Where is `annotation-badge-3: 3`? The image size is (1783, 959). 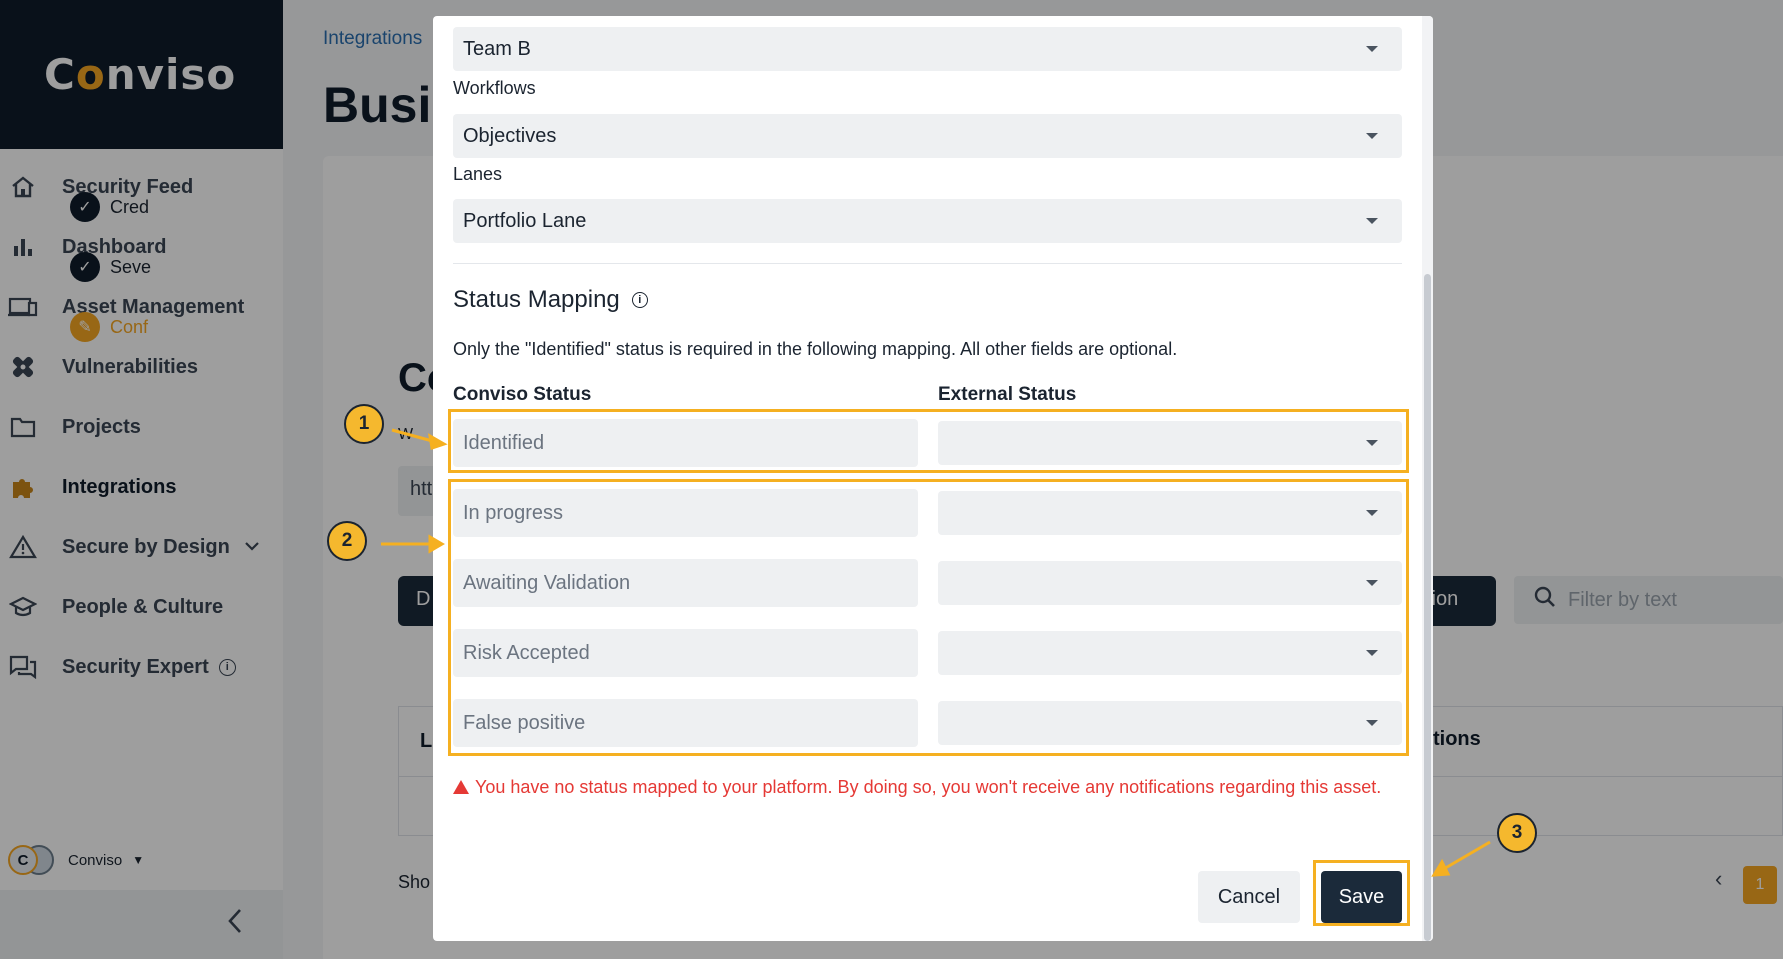
annotation-badge-3: 3 is located at coordinates (1517, 833).